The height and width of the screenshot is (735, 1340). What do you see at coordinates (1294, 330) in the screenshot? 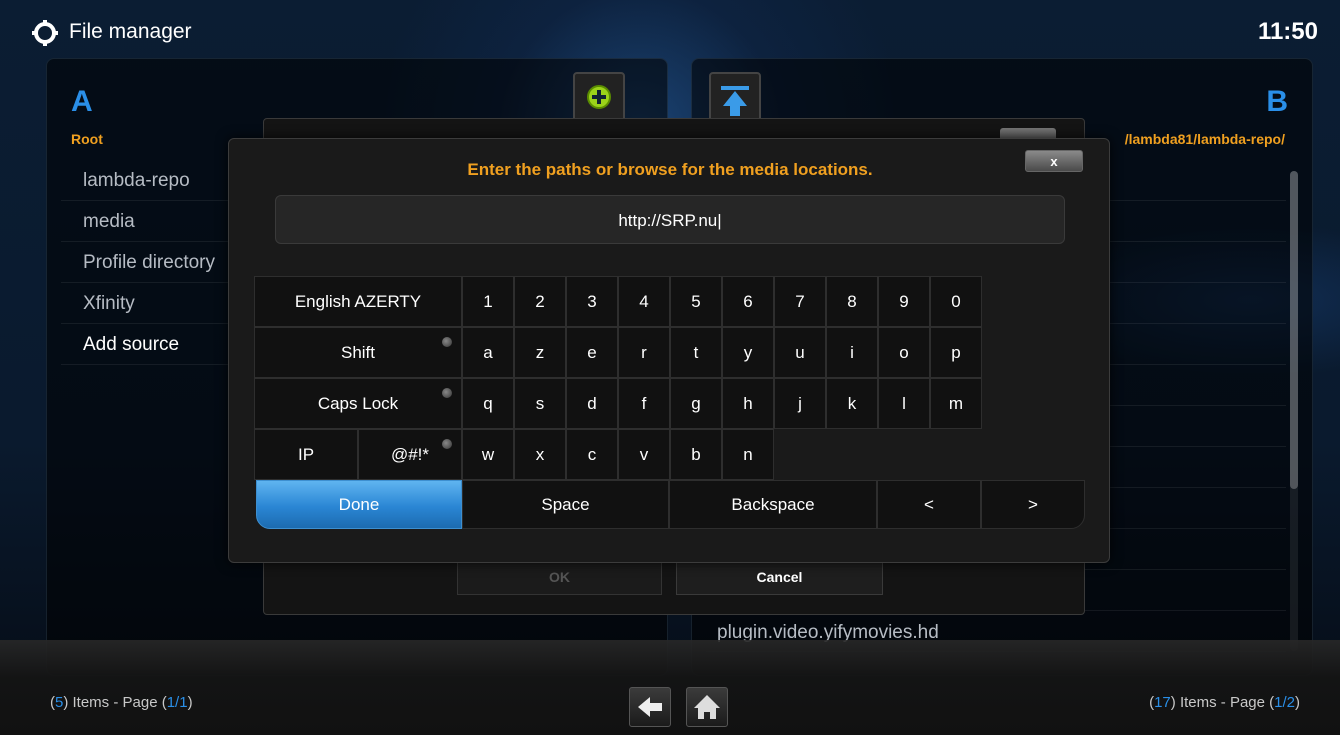
I see `scroll-thumb` at bounding box center [1294, 330].